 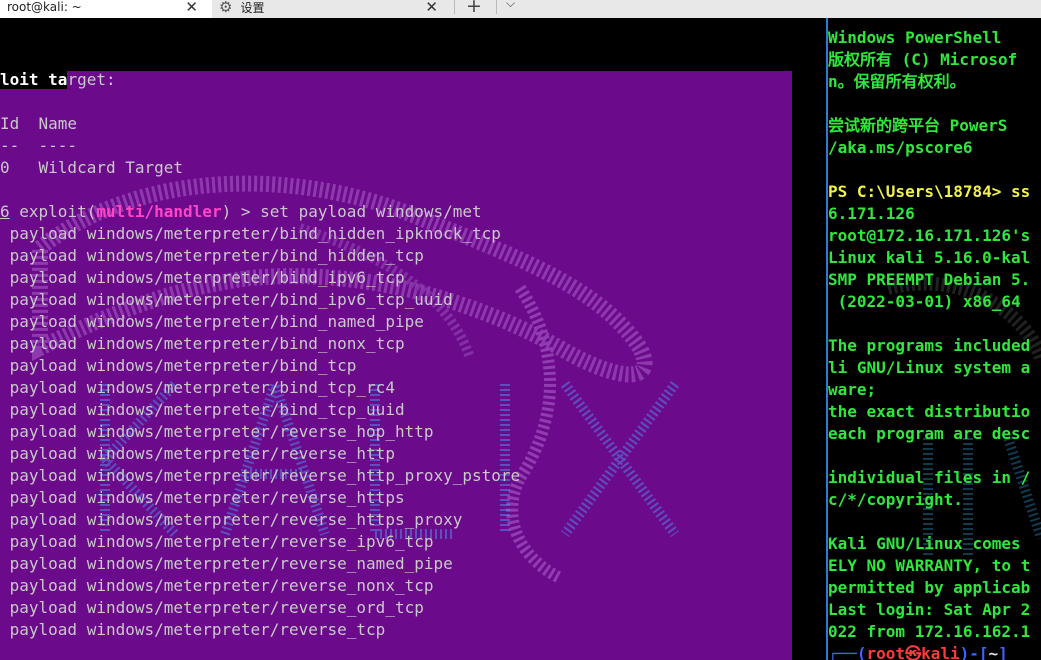 I want to click on terminal-line: ware;, so click(x=852, y=389).